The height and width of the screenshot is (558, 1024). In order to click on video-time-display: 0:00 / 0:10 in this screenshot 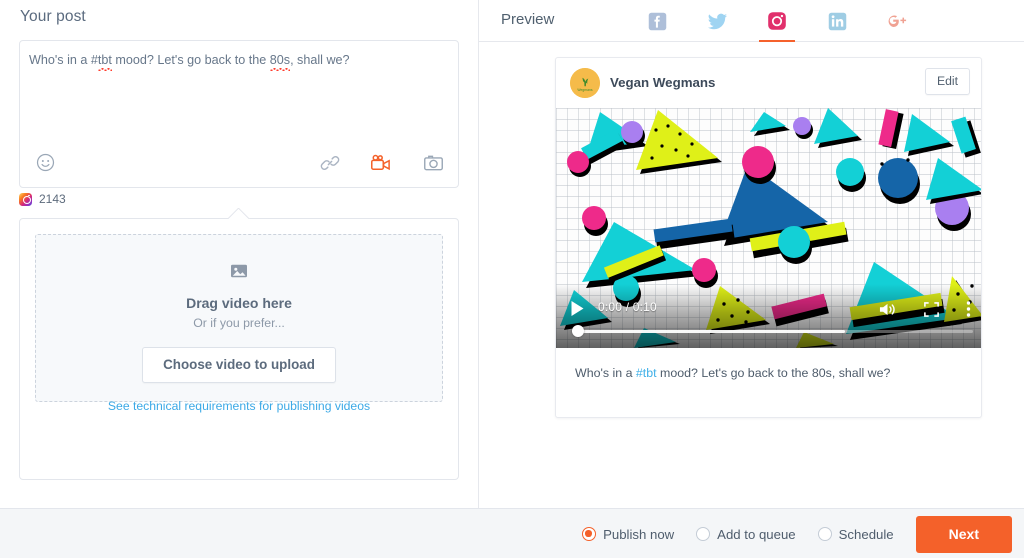, I will do `click(627, 307)`.